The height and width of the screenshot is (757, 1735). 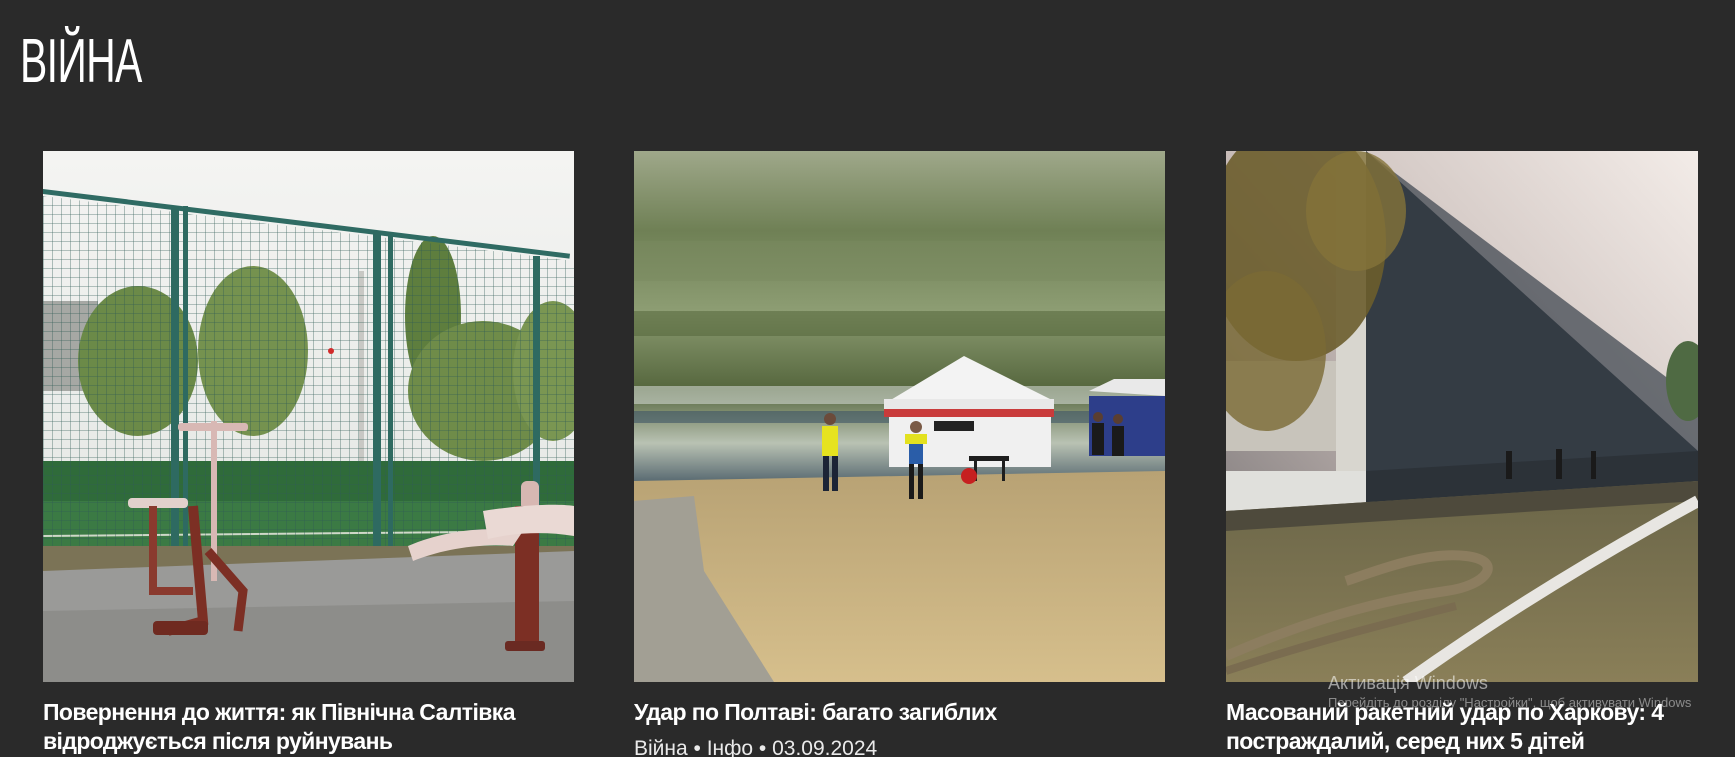 What do you see at coordinates (899, 712) in the screenshot?
I see `card-title: Удар по Полтаві: багато загиблих` at bounding box center [899, 712].